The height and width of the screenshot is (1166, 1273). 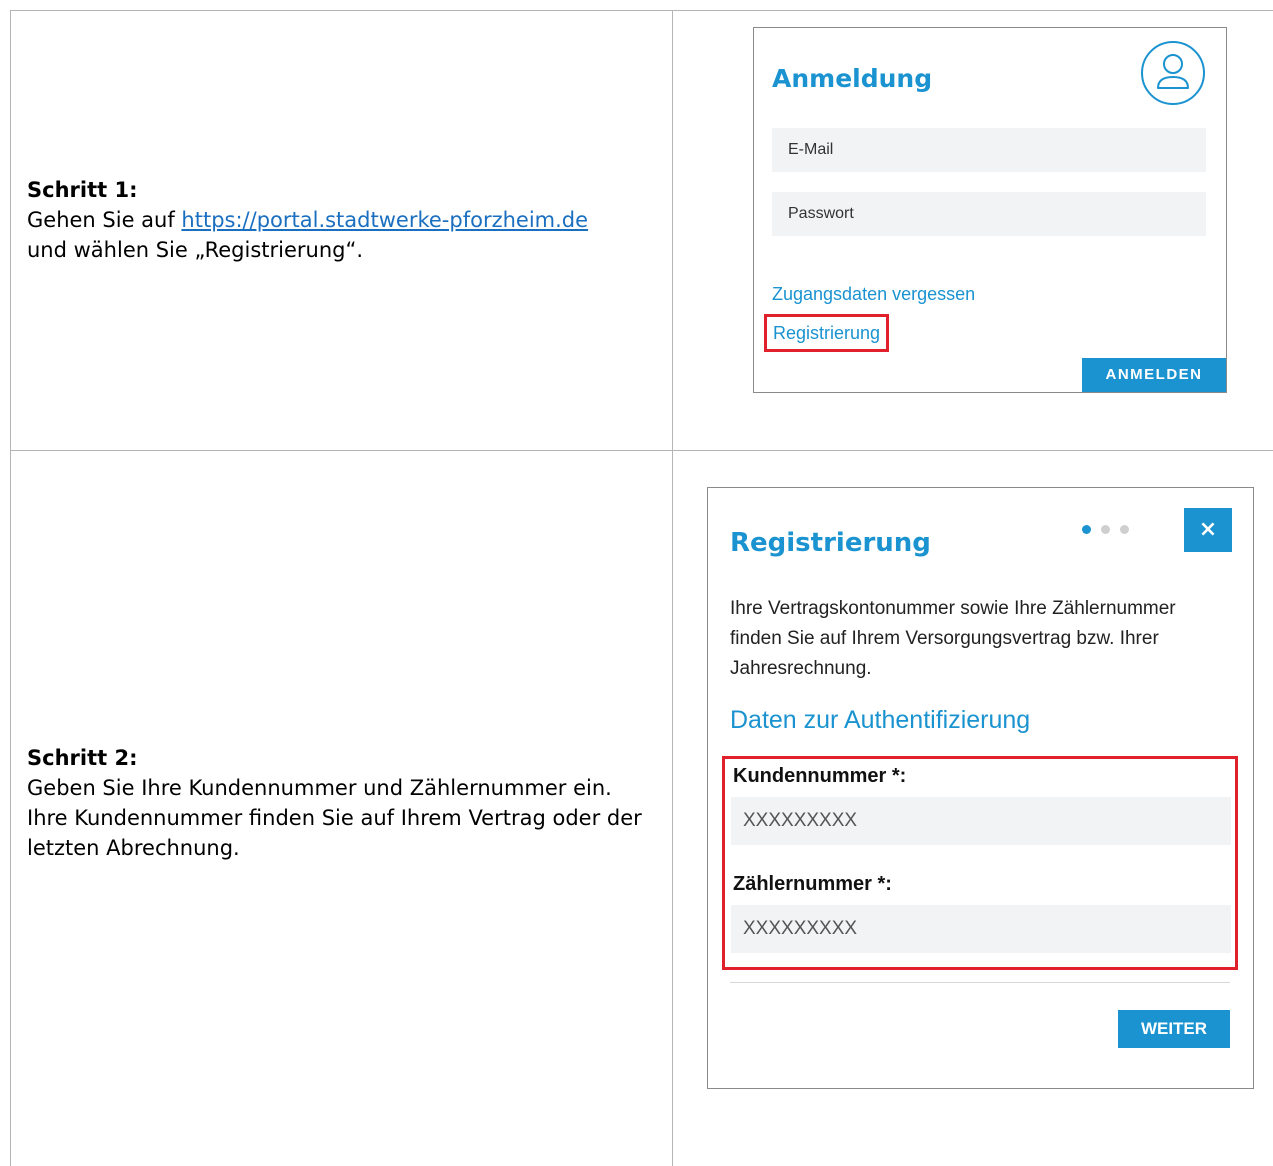 I want to click on email-field: E-Mail, so click(x=989, y=150).